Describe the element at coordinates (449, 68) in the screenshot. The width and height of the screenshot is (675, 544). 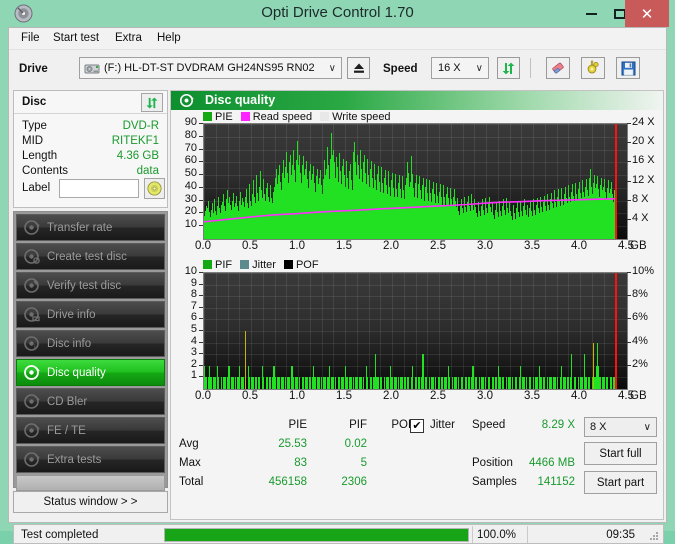
I see `speed-value: 16 X` at that location.